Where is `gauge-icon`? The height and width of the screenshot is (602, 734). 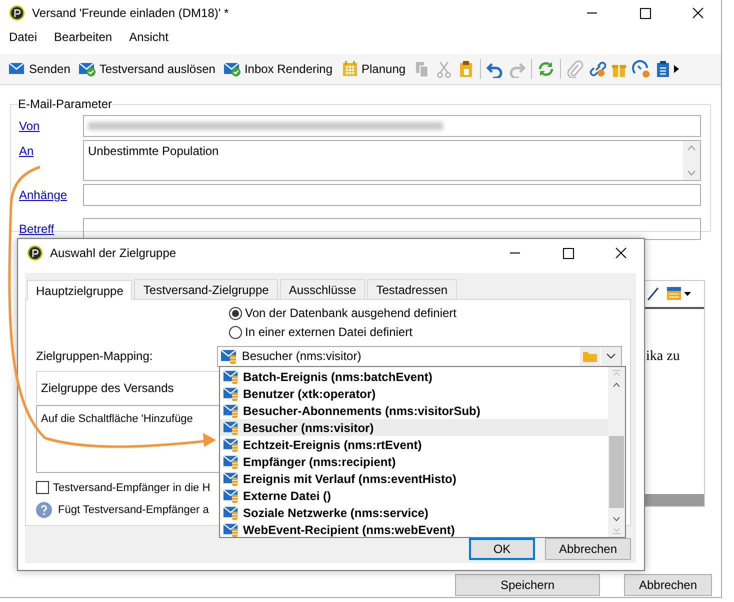 gauge-icon is located at coordinates (641, 69).